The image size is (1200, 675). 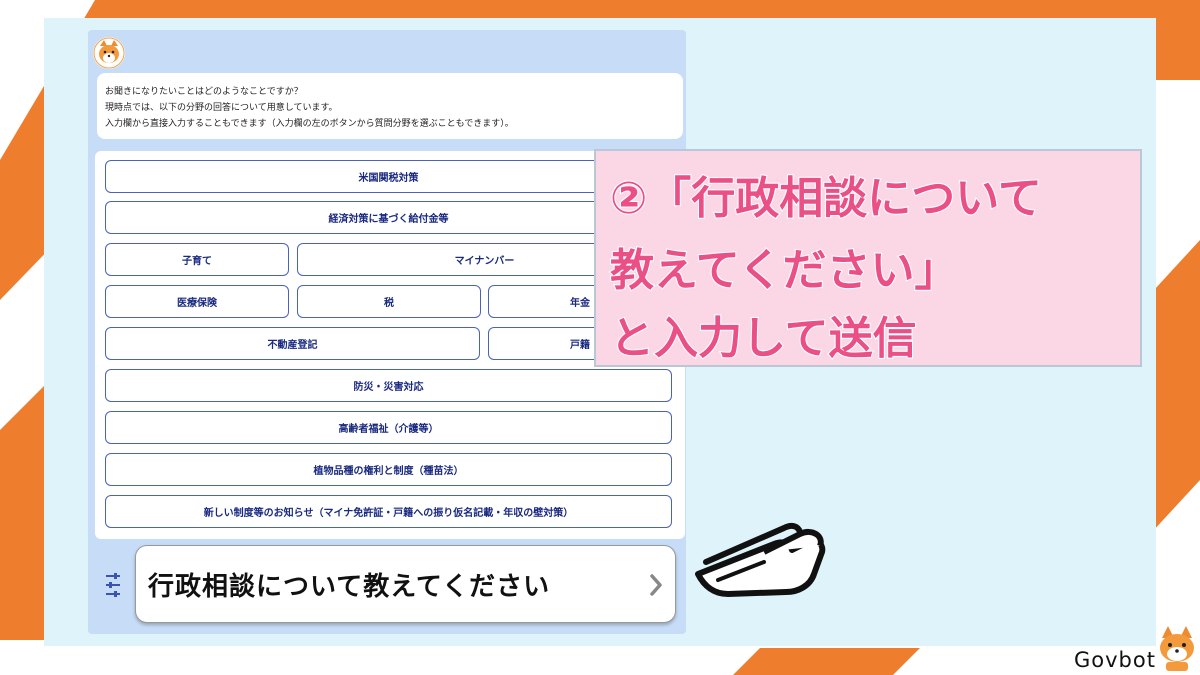 I want to click on topic-button-childcare: 子育て, so click(x=197, y=259).